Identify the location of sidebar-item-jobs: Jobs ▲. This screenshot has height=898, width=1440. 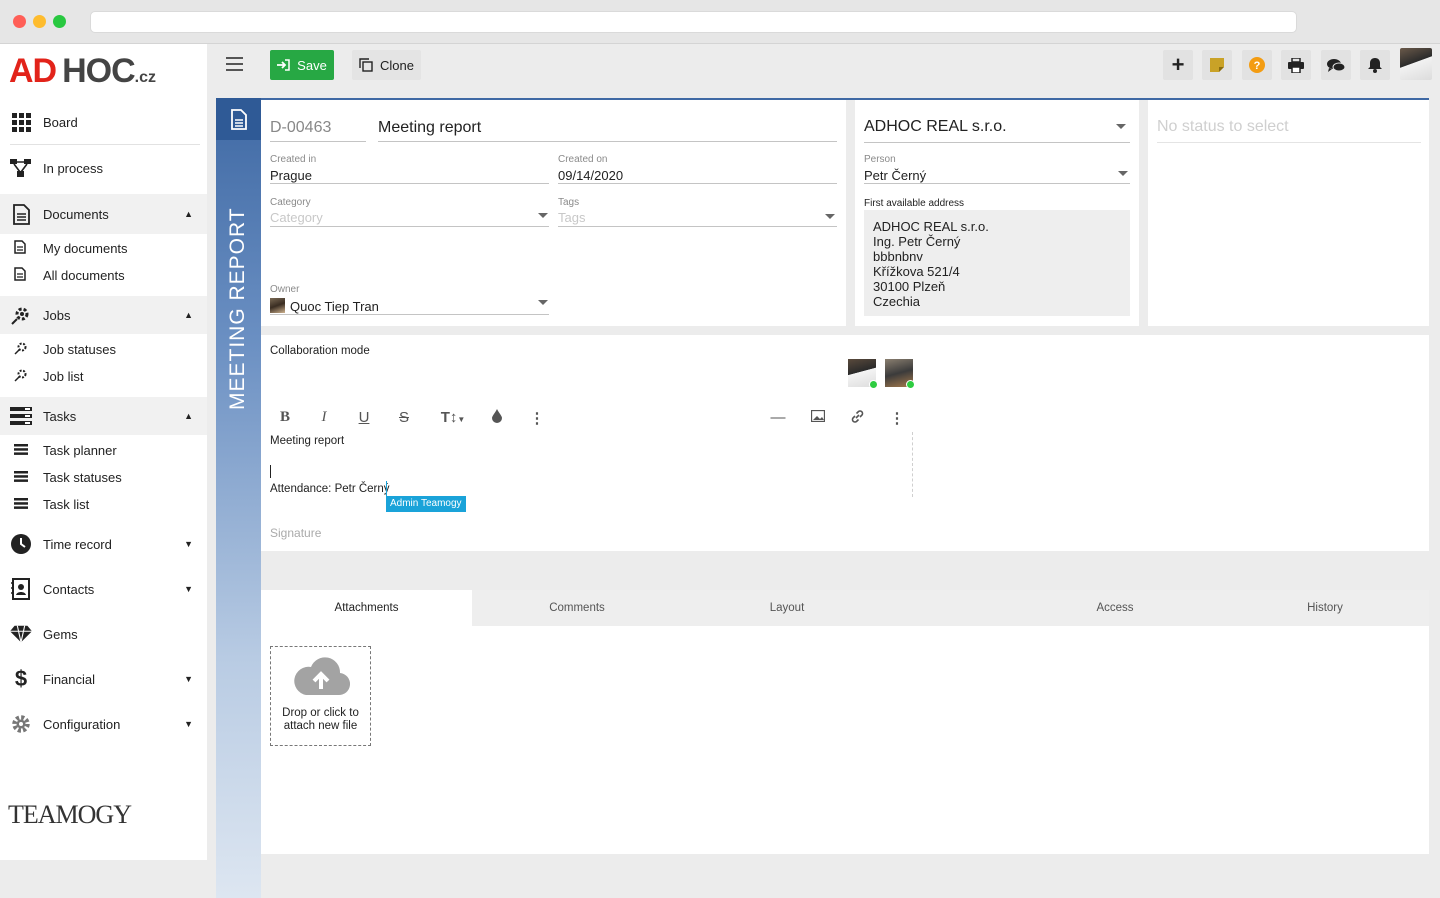
(103, 315).